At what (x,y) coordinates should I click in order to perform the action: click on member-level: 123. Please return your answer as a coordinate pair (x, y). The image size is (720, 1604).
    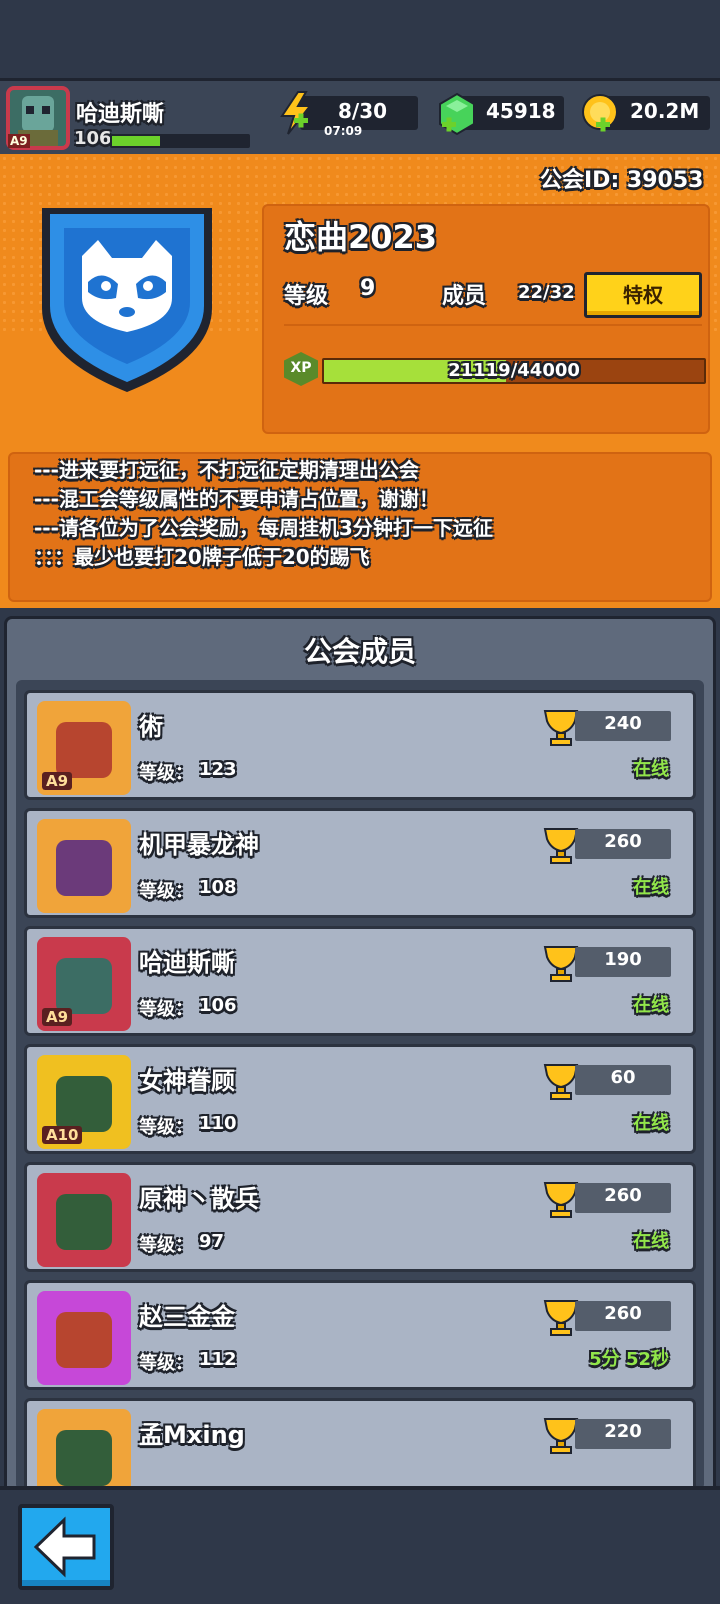
    Looking at the image, I should click on (218, 769).